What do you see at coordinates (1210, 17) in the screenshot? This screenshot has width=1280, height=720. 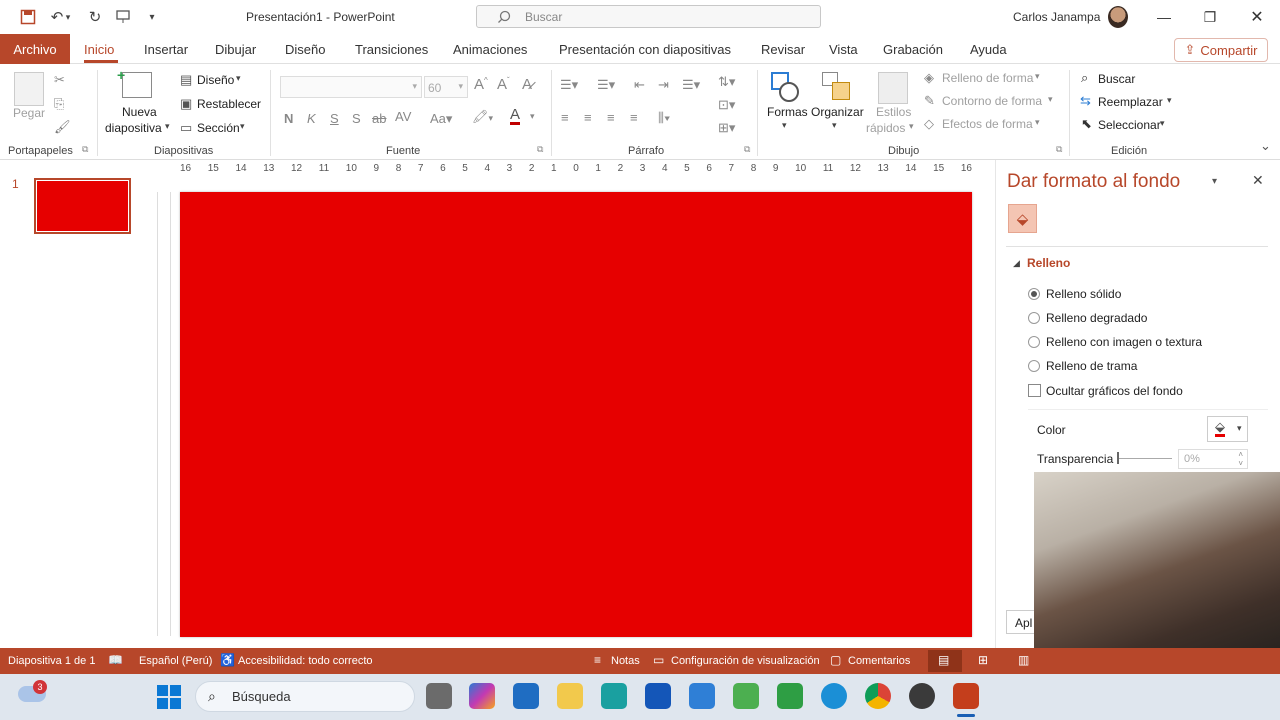 I see `restore-icon: ❐` at bounding box center [1210, 17].